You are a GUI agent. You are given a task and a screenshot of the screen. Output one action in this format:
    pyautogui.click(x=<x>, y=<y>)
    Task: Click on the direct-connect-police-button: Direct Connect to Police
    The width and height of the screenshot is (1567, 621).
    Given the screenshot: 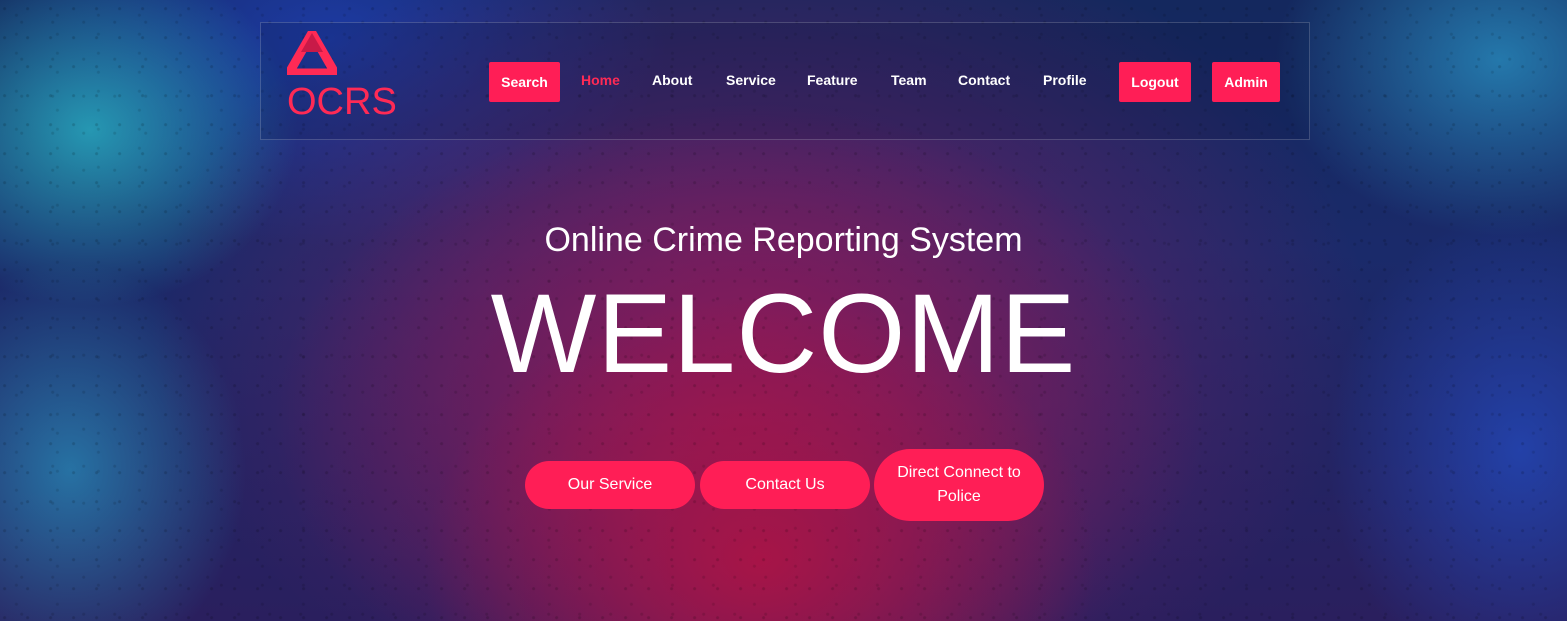 What is the action you would take?
    pyautogui.click(x=959, y=485)
    